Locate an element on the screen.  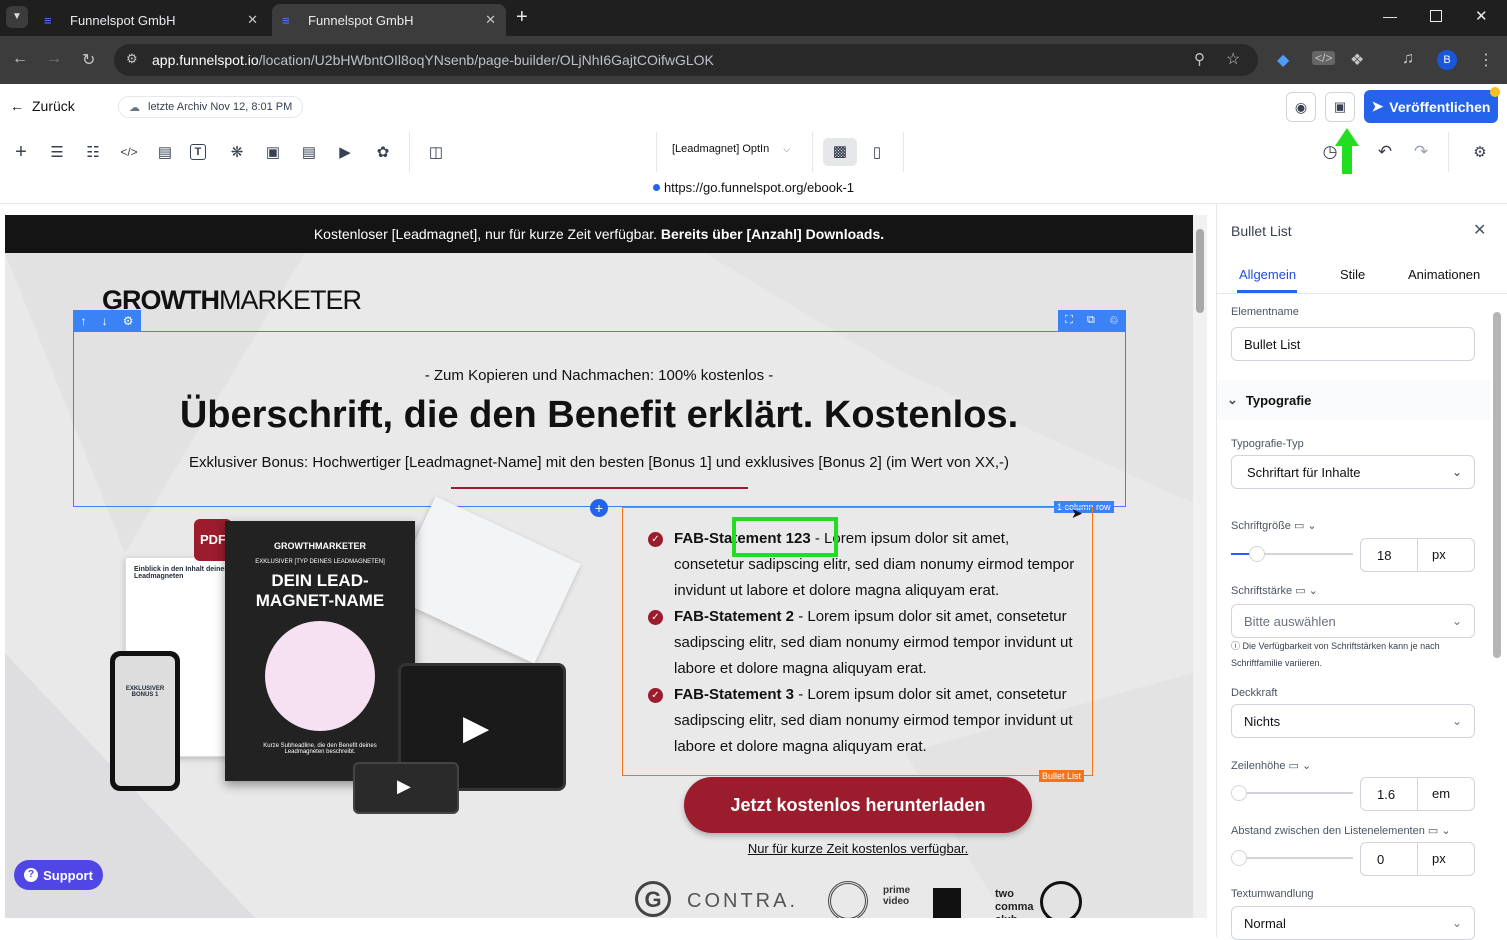
preview-url: https://go.funnelspot.org/ebook-1 is located at coordinates (759, 187).